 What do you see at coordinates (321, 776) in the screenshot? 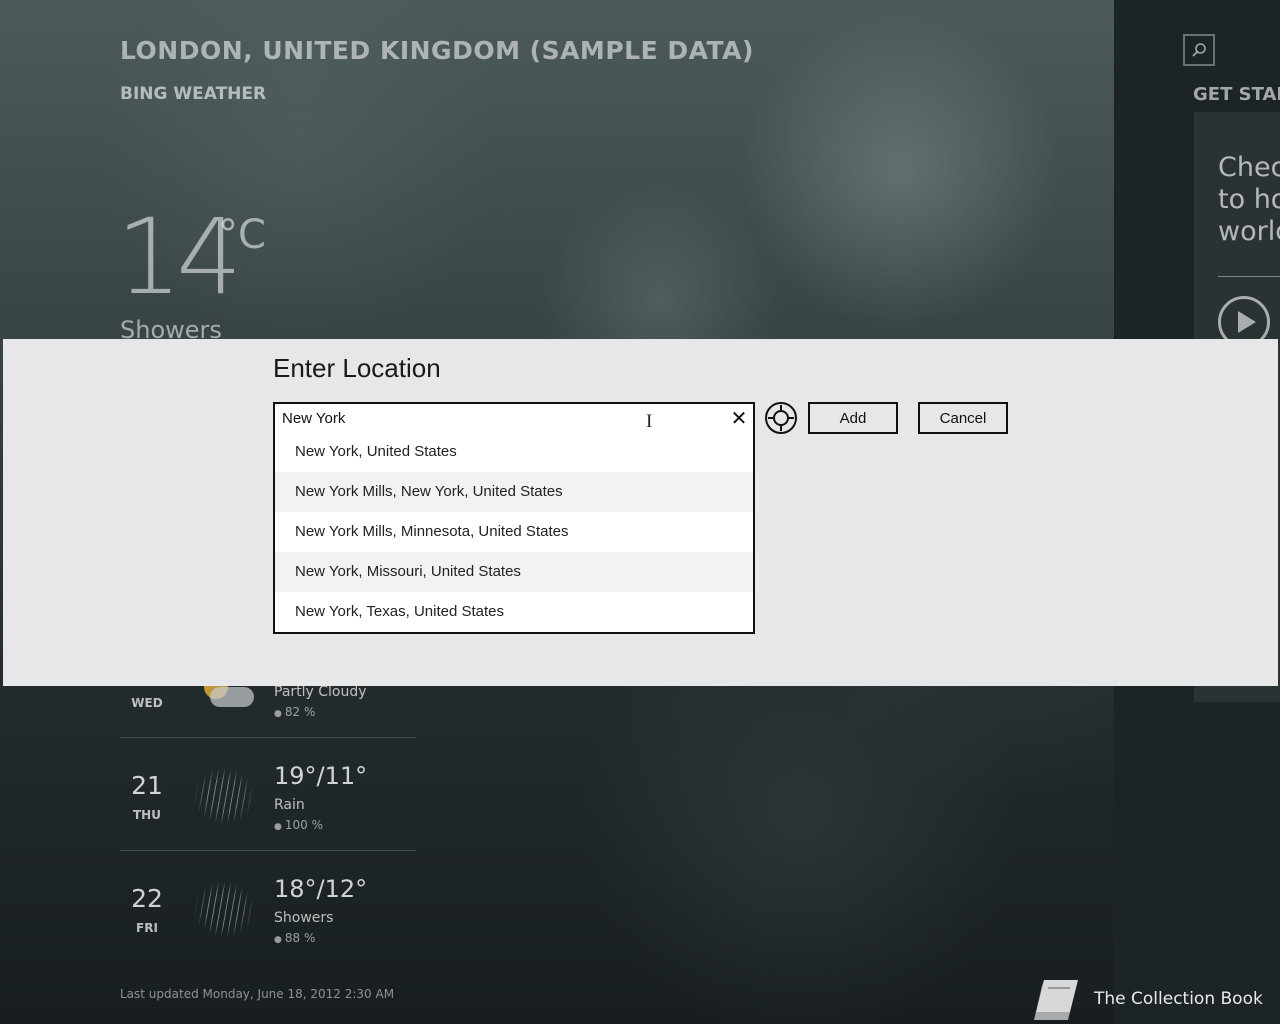
I see `forecast-temperatures: 19°/11°` at bounding box center [321, 776].